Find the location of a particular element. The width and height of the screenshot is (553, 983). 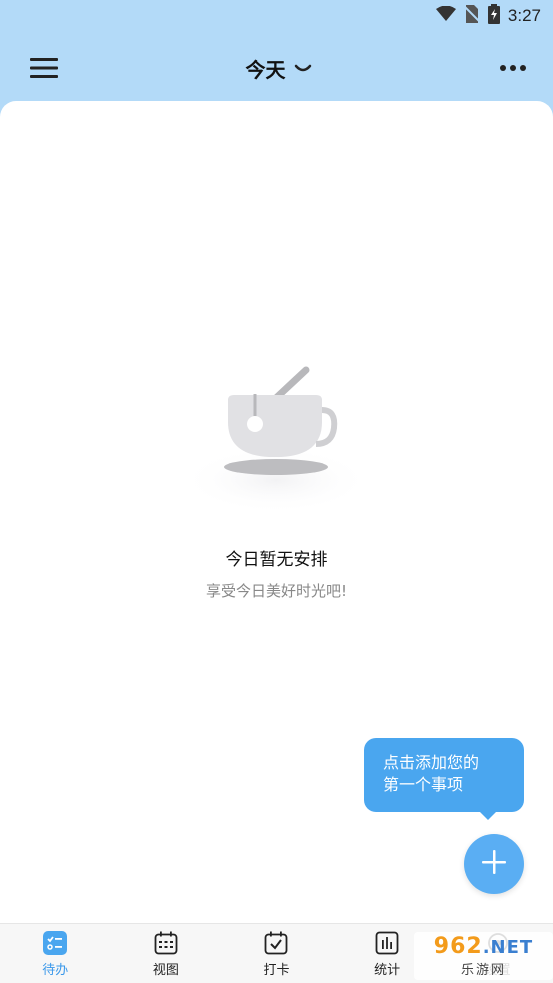

status-bar: 3:27 is located at coordinates (276, 16).